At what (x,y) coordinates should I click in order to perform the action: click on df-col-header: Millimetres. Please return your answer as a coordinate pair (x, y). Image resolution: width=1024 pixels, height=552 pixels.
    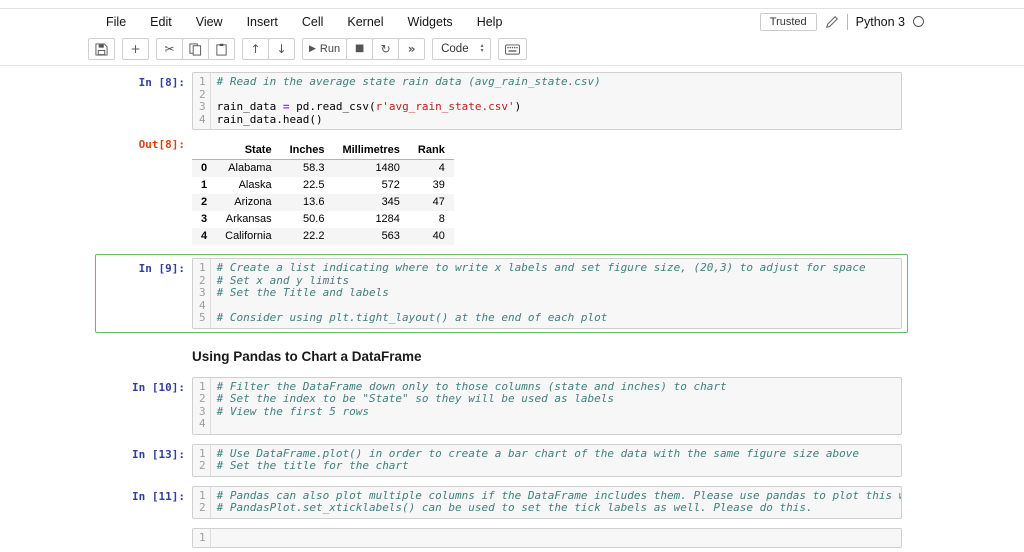
    Looking at the image, I should click on (370, 151).